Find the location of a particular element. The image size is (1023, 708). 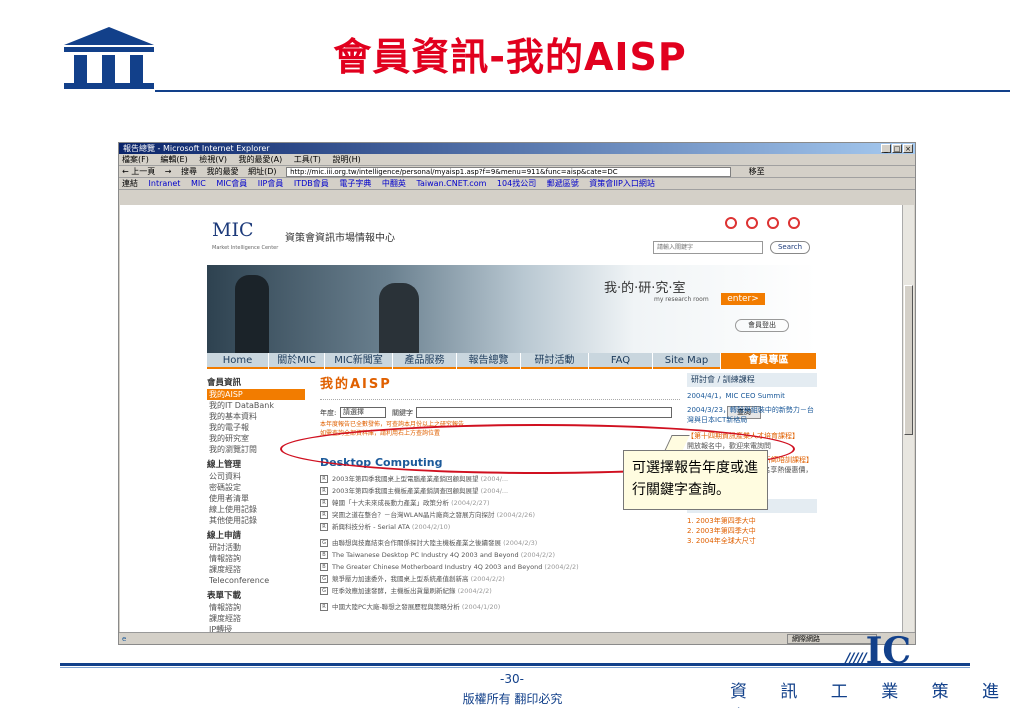

report-title: 中國大陸PC大廠-聯想之發展歷程與策略分析 is located at coordinates (396, 607).